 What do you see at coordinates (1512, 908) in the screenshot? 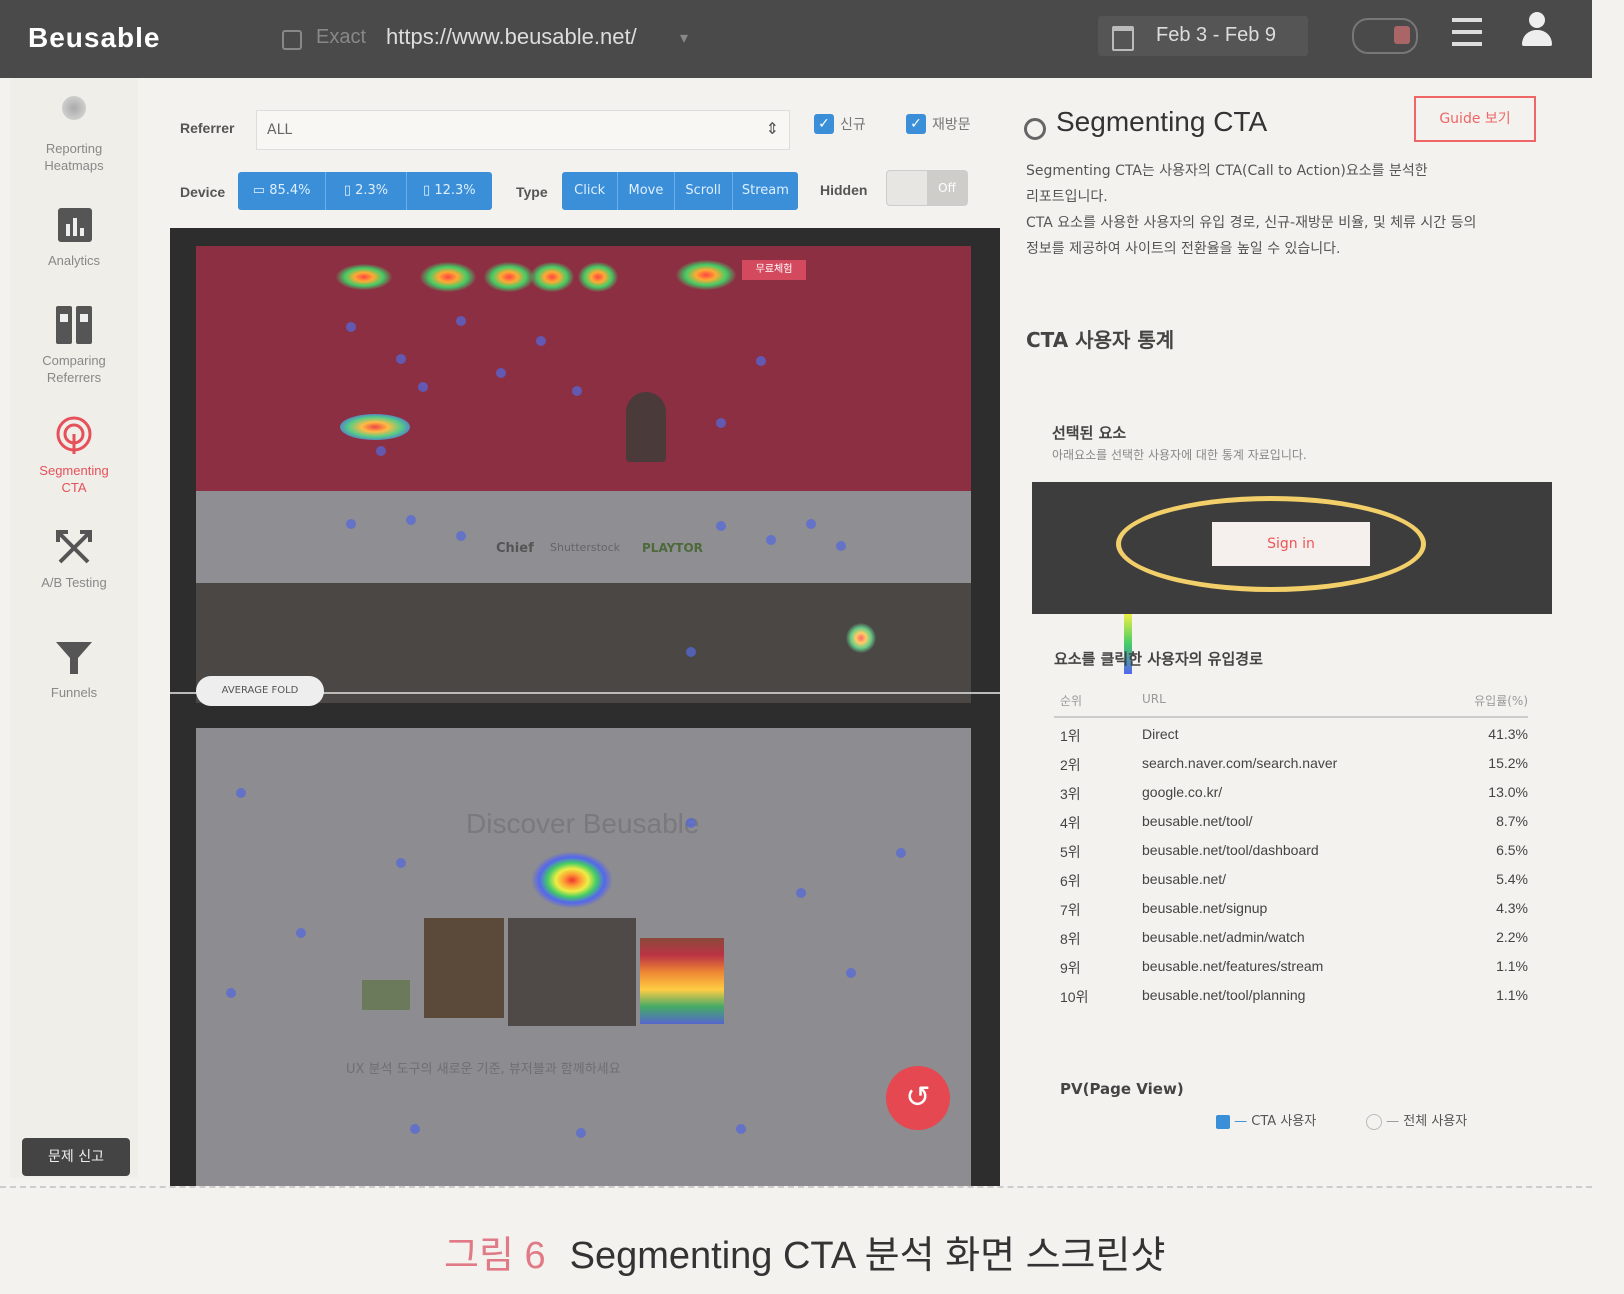
I see `percent-cell: 4.3%` at bounding box center [1512, 908].